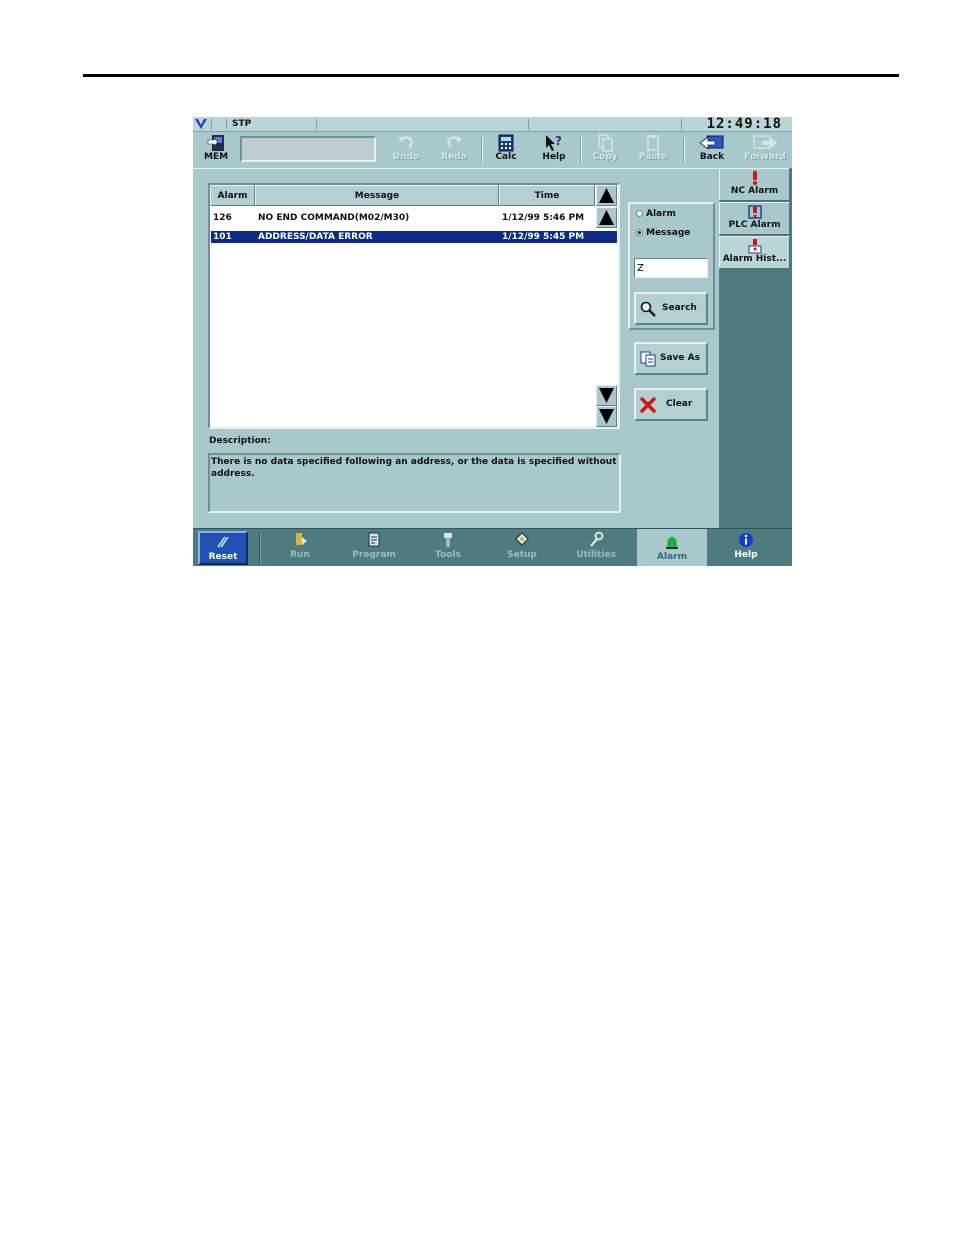  I want to click on redo-label: Redo, so click(454, 157).